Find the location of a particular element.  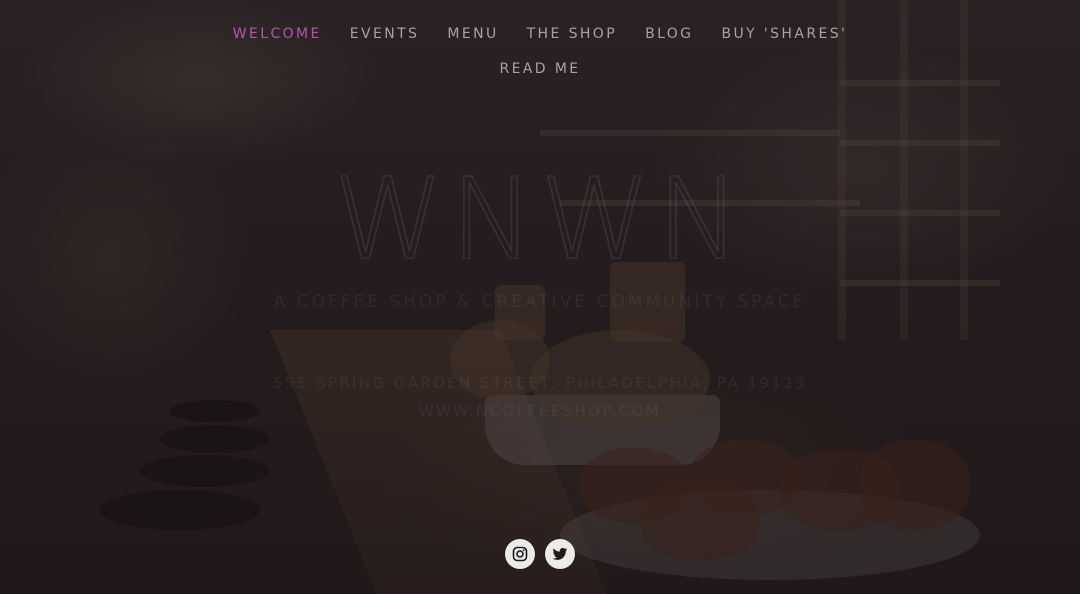

instagram-icon is located at coordinates (520, 554).